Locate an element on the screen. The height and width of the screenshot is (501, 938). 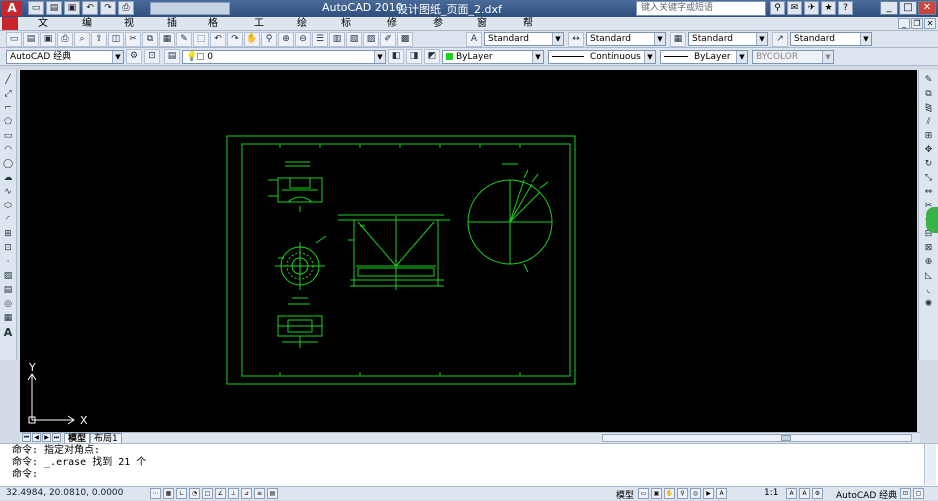
explode-icon: ✺ is located at coordinates (928, 304).